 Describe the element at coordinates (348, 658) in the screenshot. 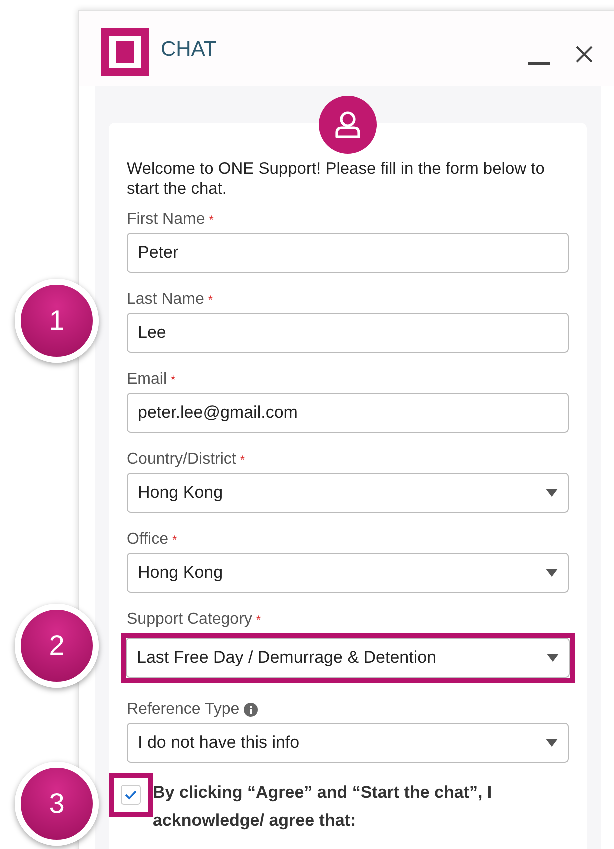

I see `dropdown-field: Last Free Day / Demurrage & Detention` at that location.